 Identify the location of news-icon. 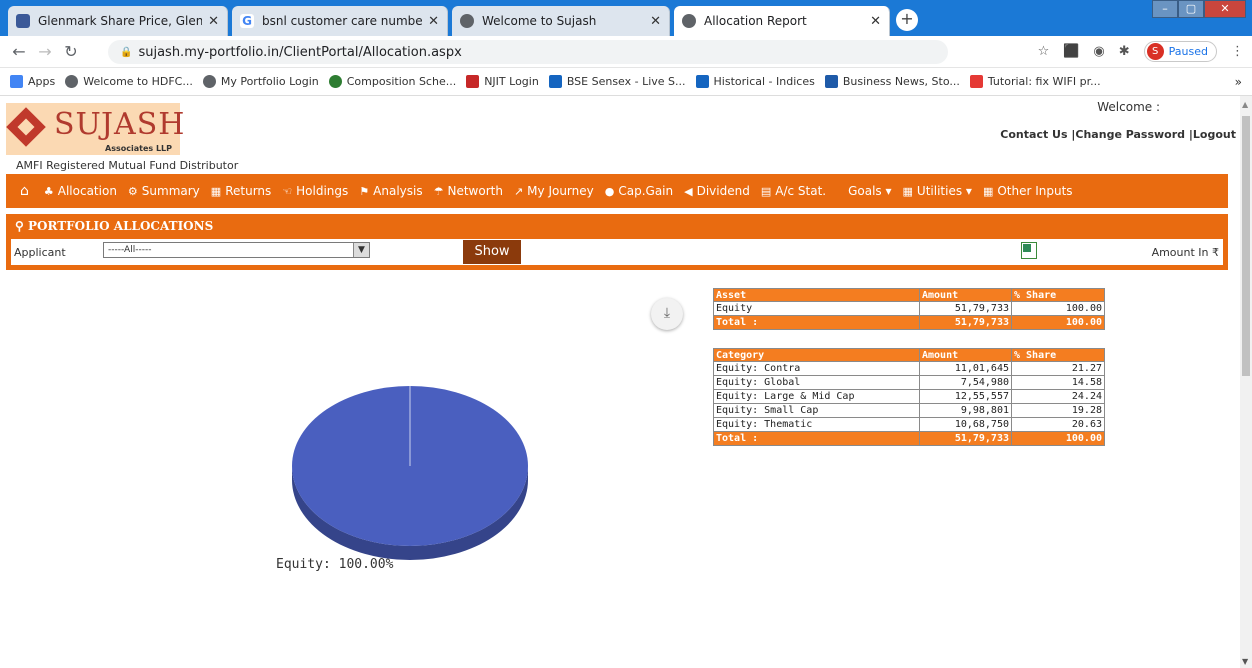
(831, 81).